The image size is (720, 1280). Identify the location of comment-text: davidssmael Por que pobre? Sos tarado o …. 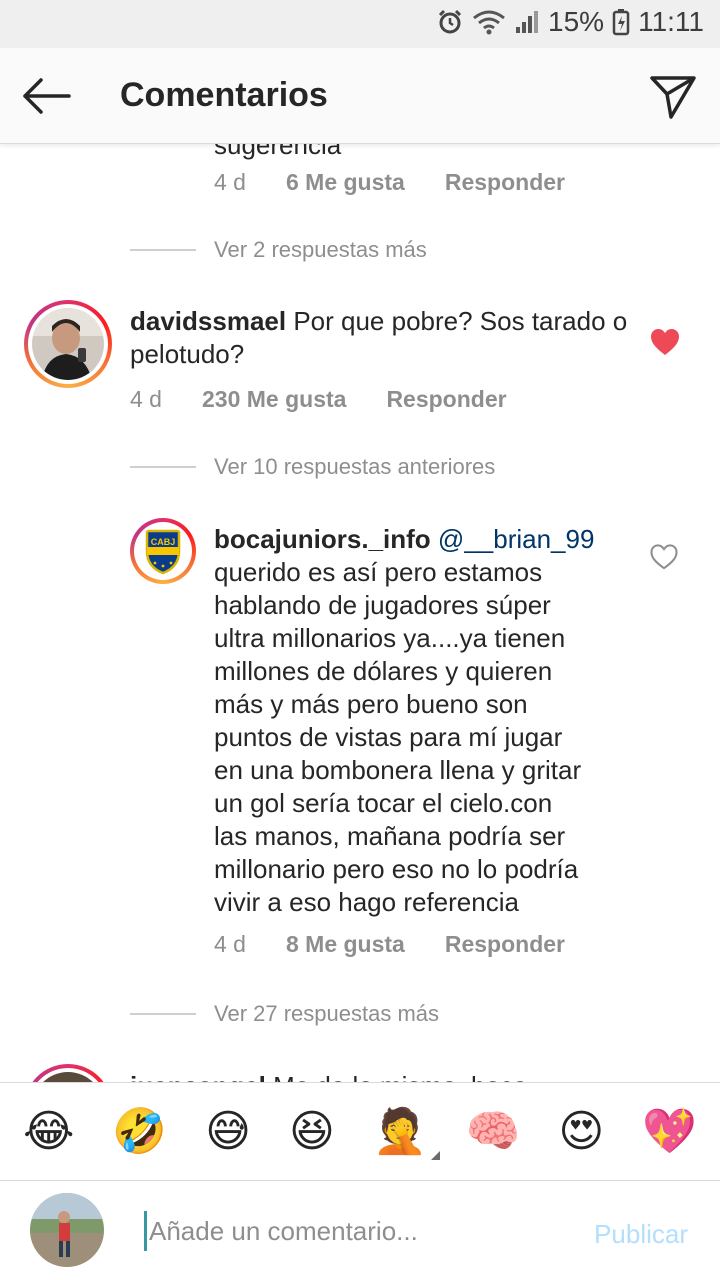
(380, 338).